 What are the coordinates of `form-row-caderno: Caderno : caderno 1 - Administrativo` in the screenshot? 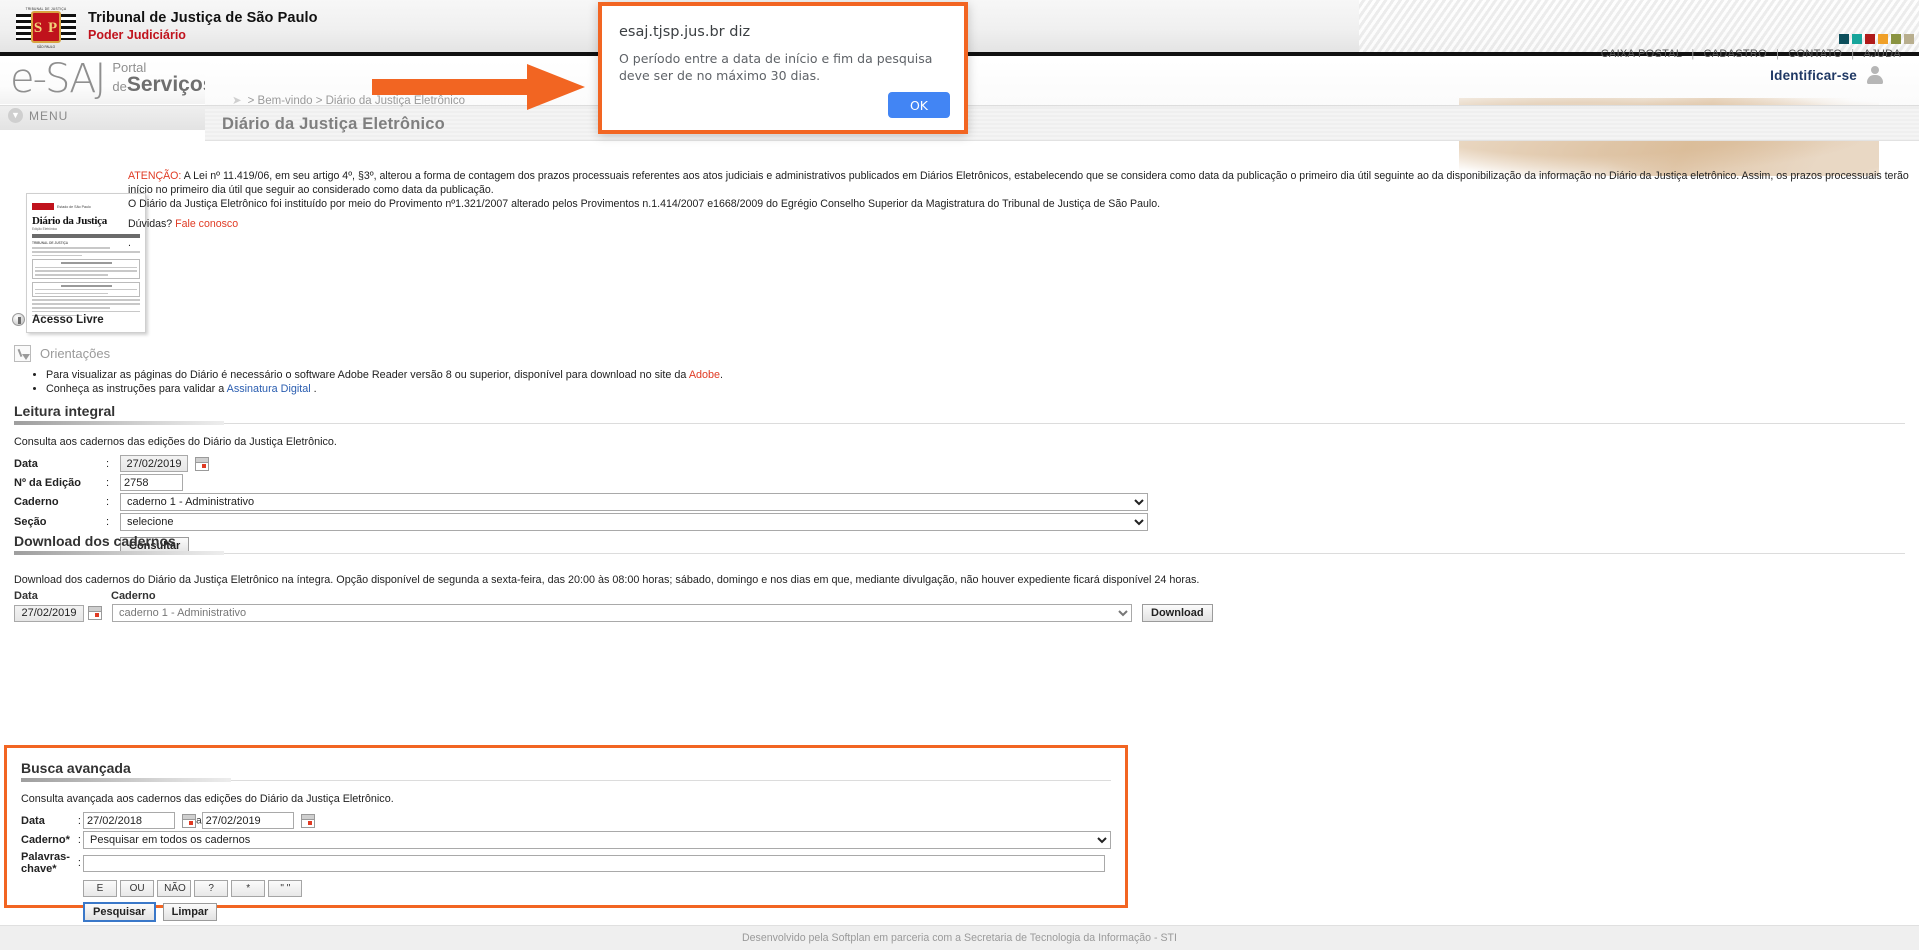 It's located at (581, 502).